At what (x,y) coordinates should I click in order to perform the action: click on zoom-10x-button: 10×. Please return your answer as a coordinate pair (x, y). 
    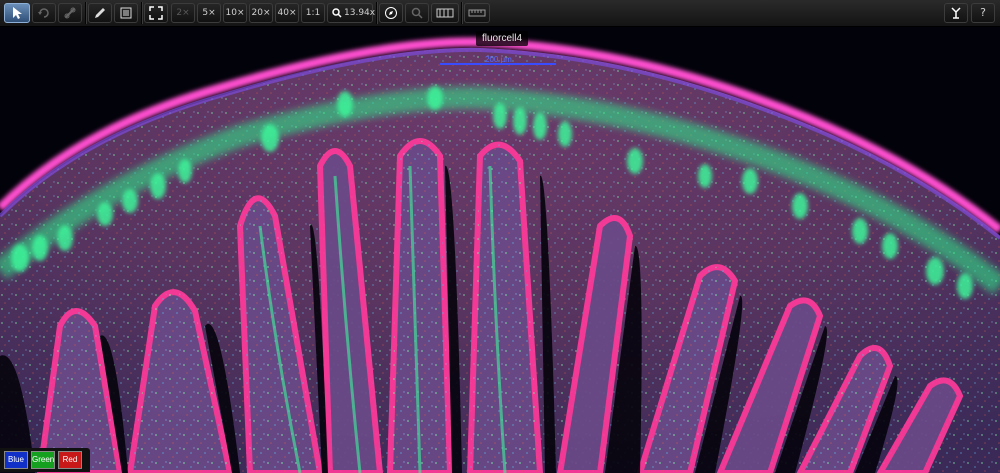
    Looking at the image, I should click on (235, 13).